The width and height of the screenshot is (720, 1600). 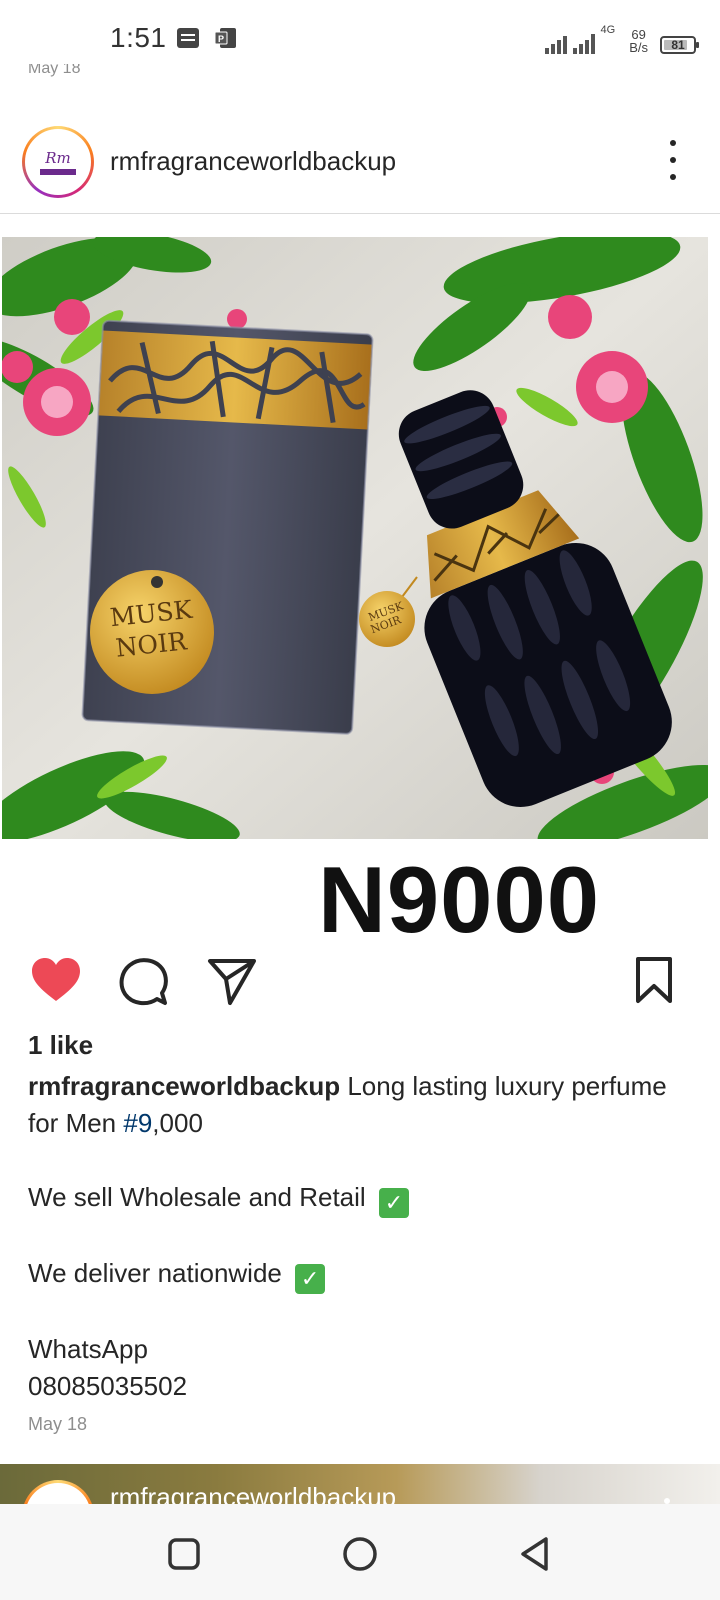 I want to click on post-header: Rm rmfragranceworldbackup, so click(x=360, y=162).